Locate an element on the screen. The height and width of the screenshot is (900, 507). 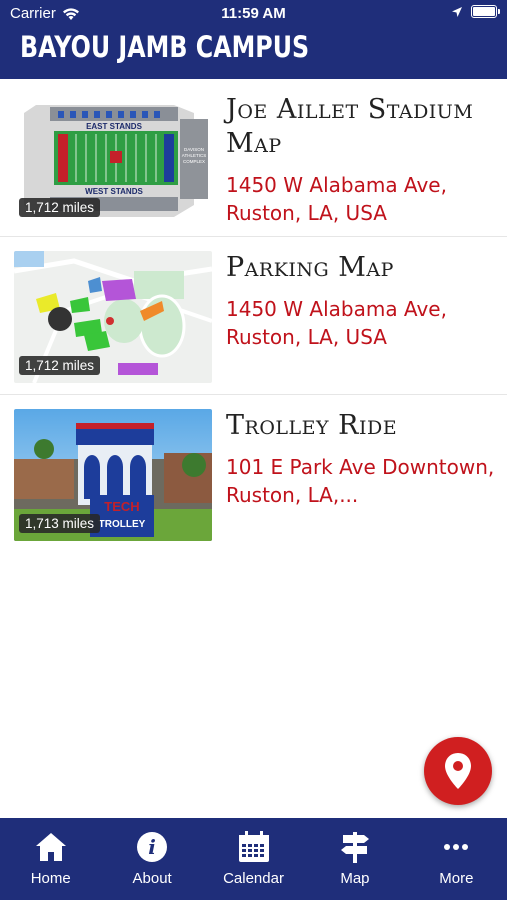
more-icon is located at coordinates (456, 847).